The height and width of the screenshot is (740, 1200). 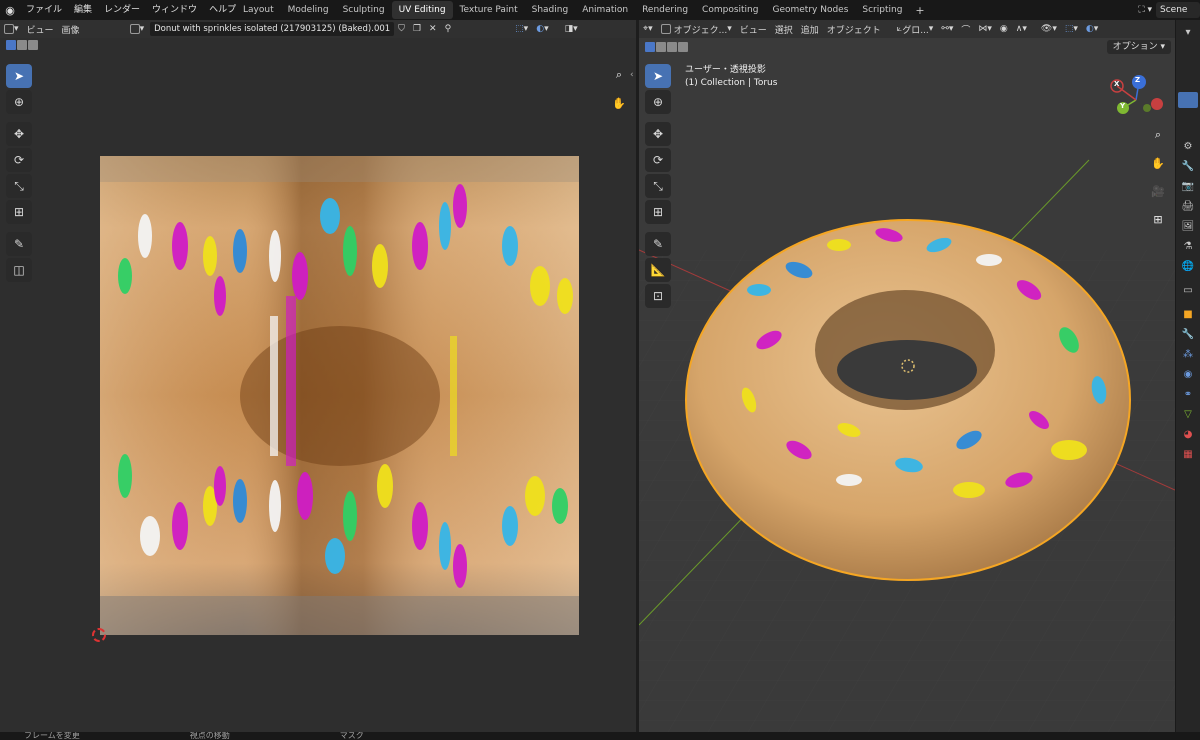 What do you see at coordinates (1049, 29) in the screenshot?
I see `visibility-icon: 👁▾` at bounding box center [1049, 29].